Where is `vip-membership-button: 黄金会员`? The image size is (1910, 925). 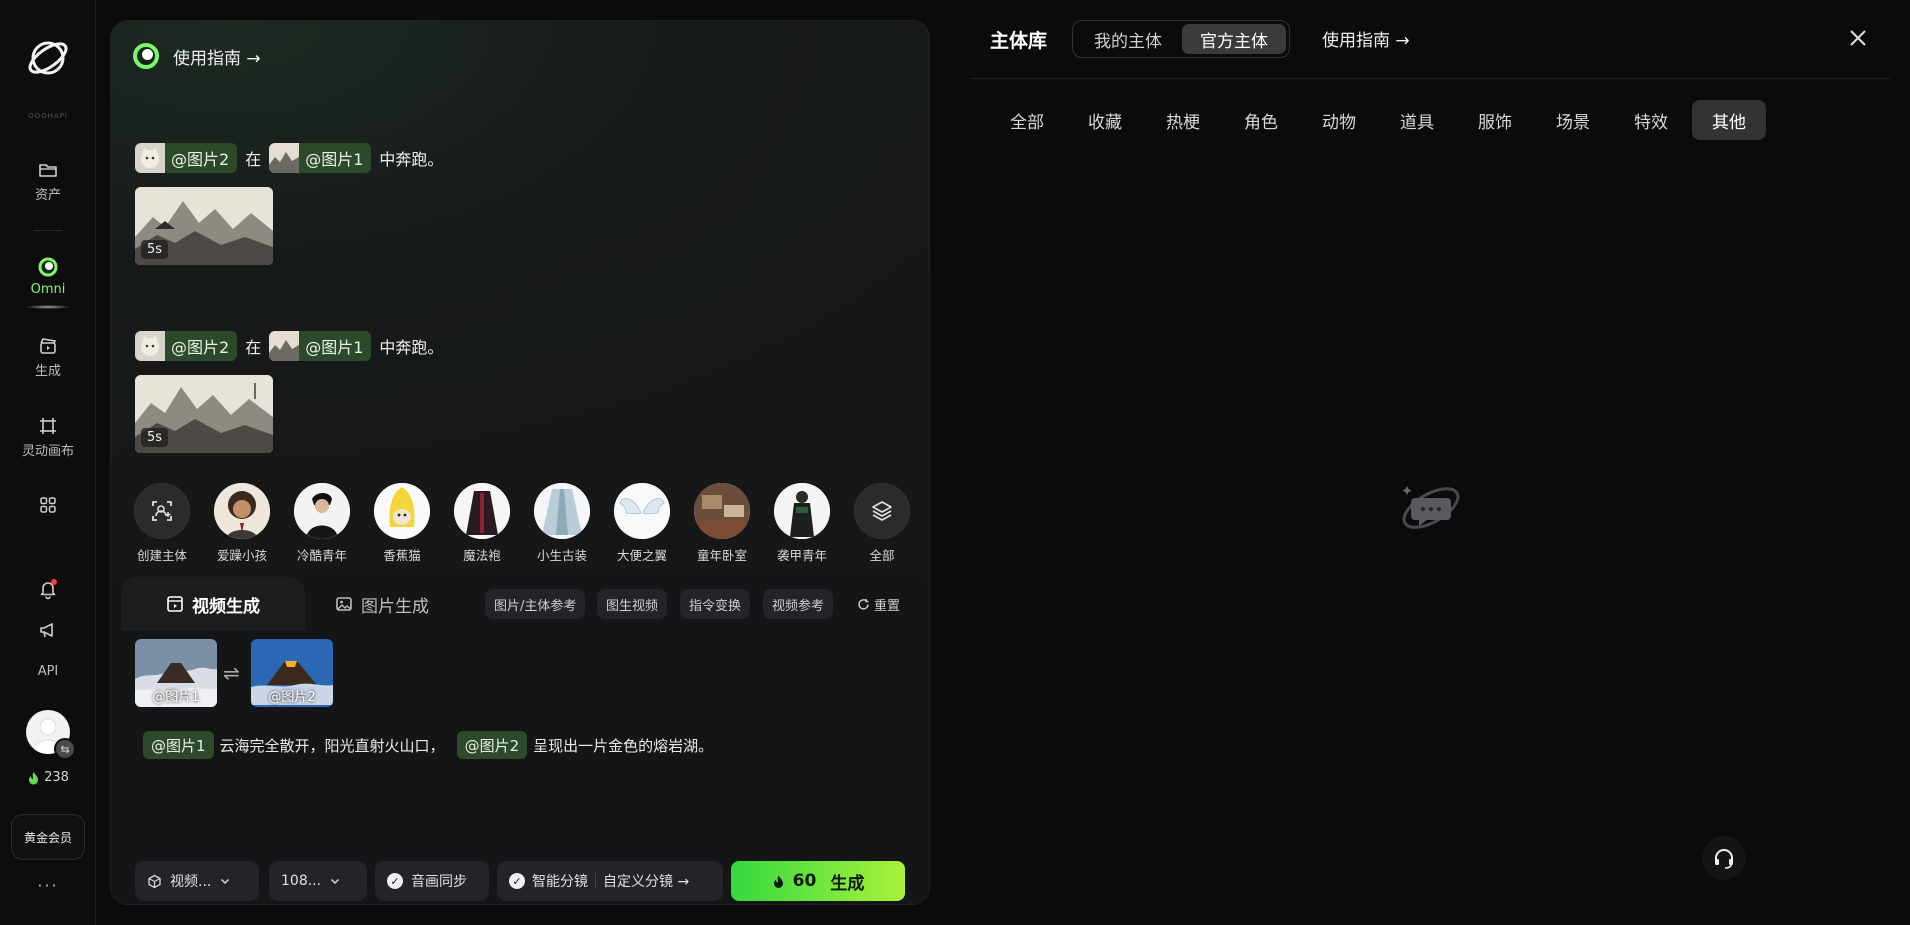
vip-membership-button: 黄金会员 is located at coordinates (48, 837).